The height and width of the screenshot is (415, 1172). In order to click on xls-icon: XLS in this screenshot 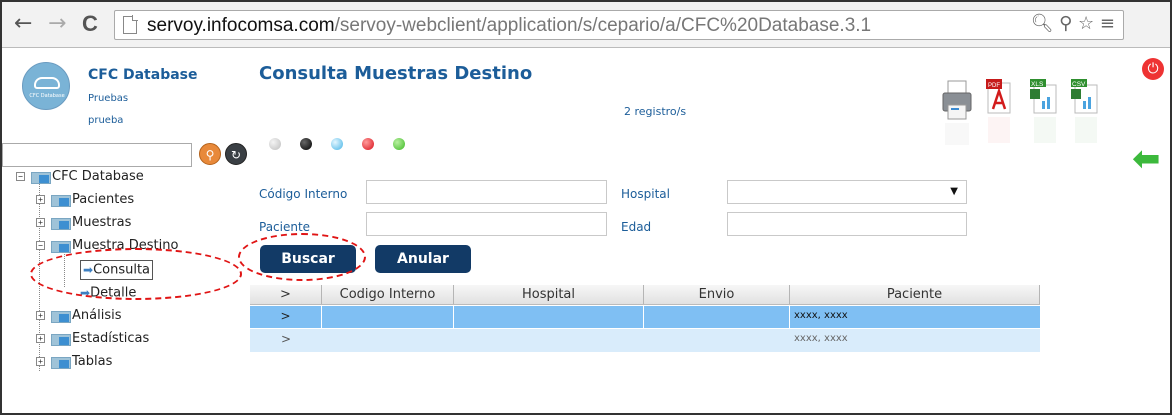, I will do `click(1044, 113)`.